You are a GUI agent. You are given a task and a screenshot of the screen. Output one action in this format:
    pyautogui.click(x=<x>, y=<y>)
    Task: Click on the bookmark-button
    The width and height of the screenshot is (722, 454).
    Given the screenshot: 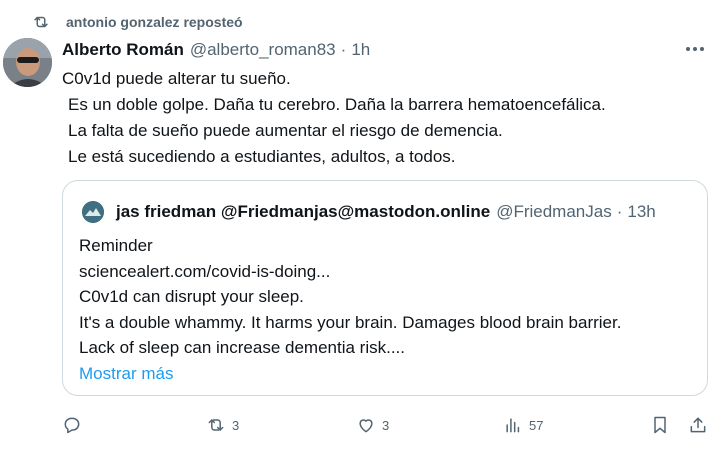 What is the action you would take?
    pyautogui.click(x=660, y=425)
    